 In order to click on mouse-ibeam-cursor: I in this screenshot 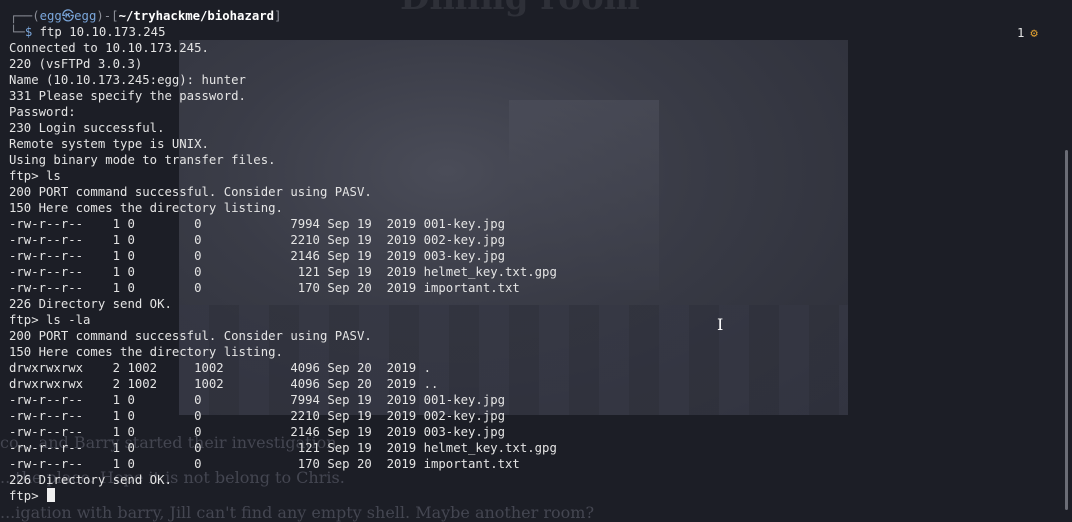, I will do `click(720, 324)`.